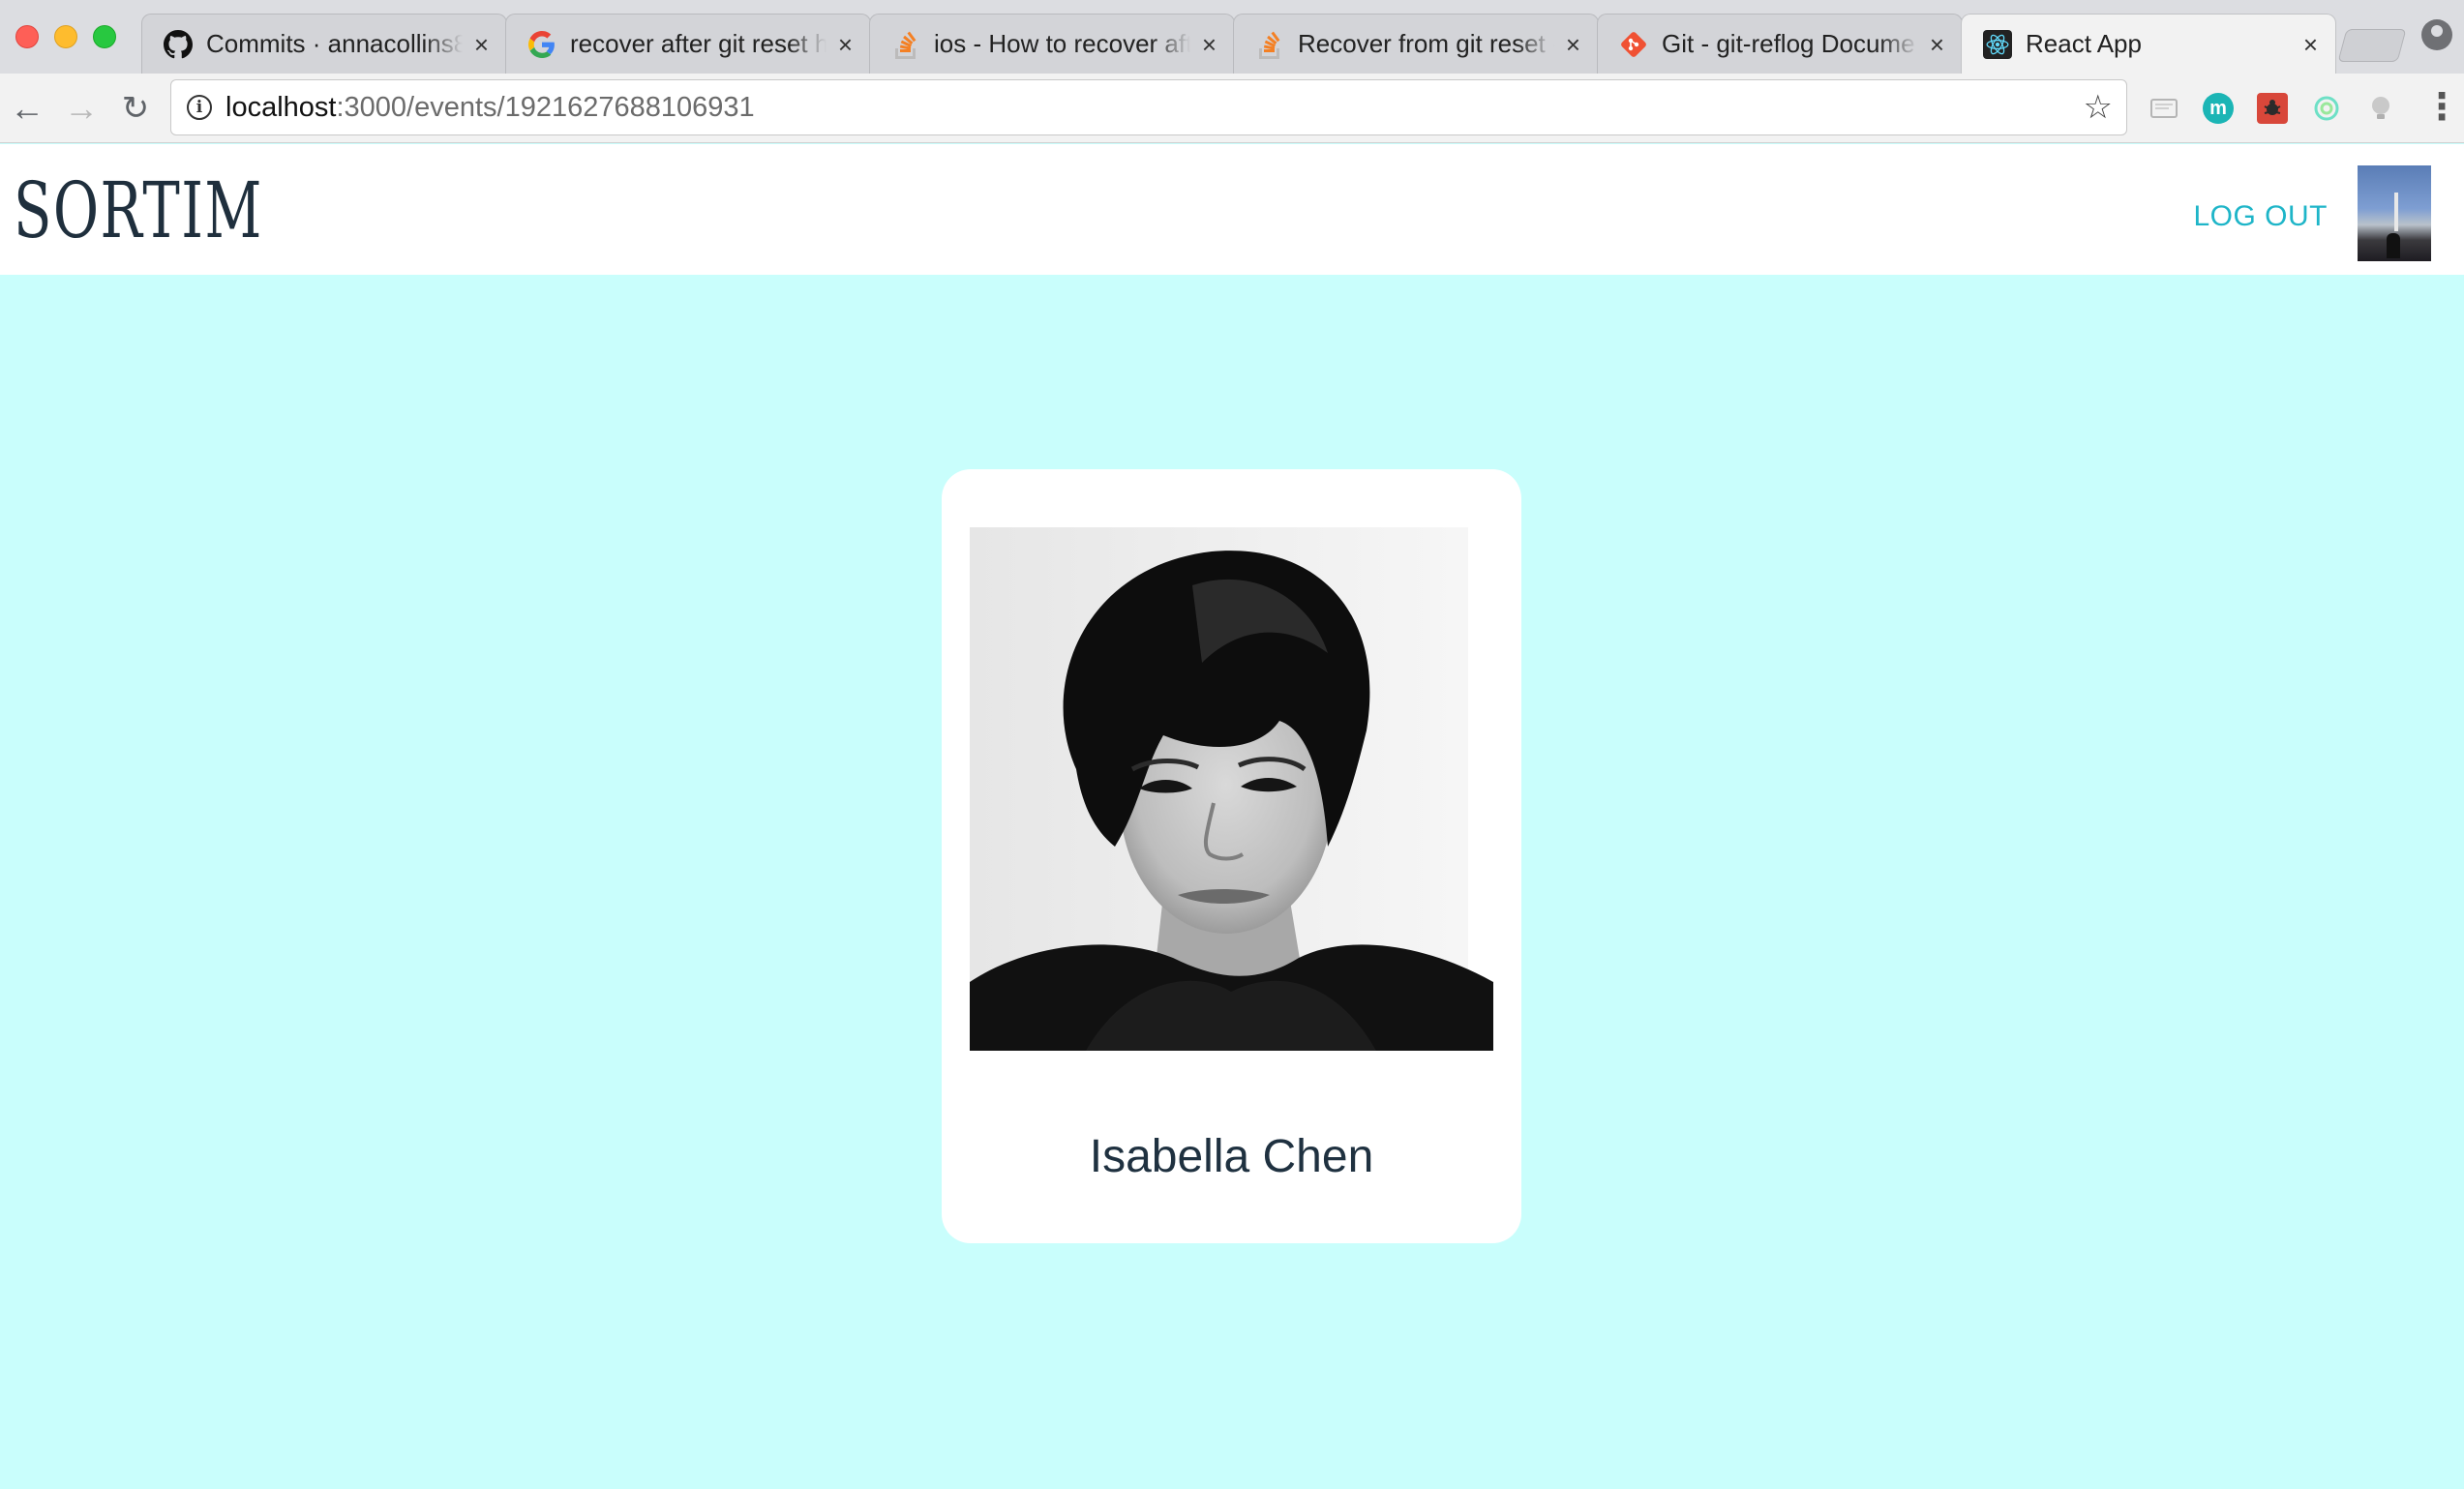 The height and width of the screenshot is (1489, 2464). I want to click on url-host: localhost, so click(281, 107).